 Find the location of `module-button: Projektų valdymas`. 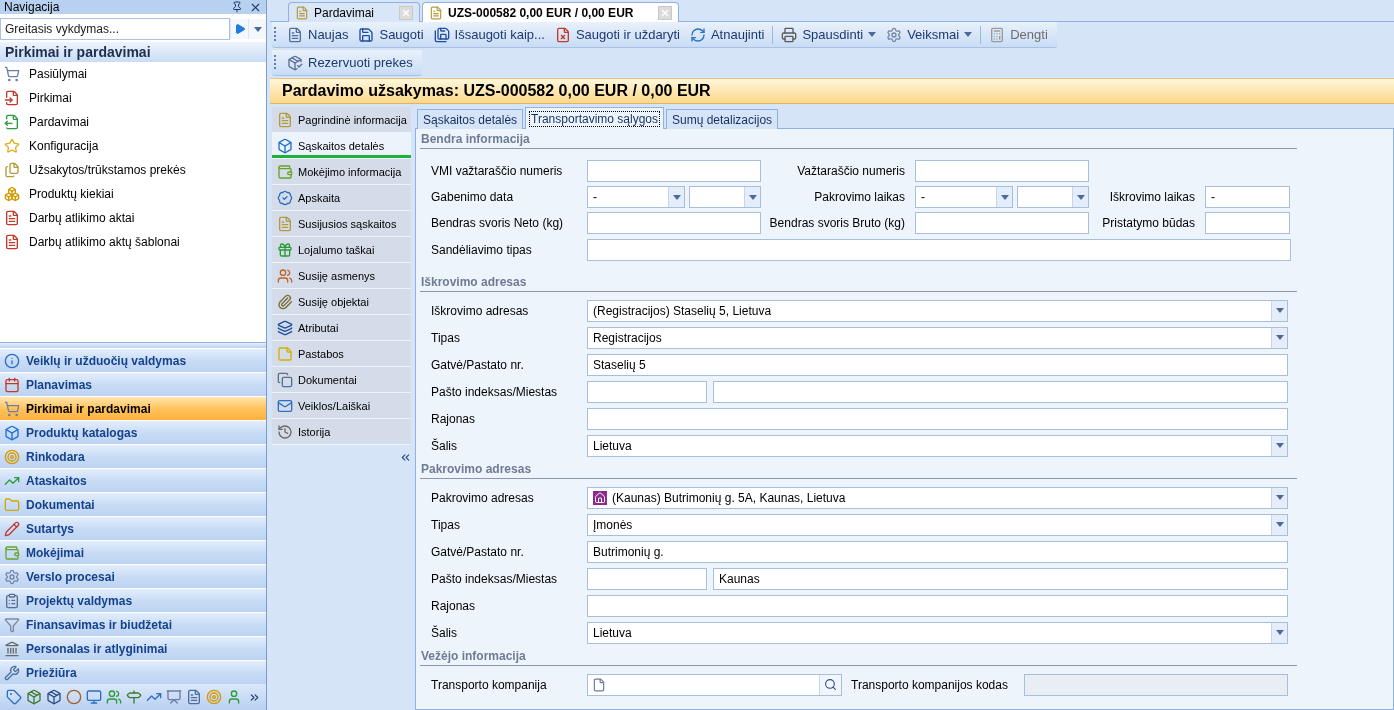

module-button: Projektų valdymas is located at coordinates (133, 600).